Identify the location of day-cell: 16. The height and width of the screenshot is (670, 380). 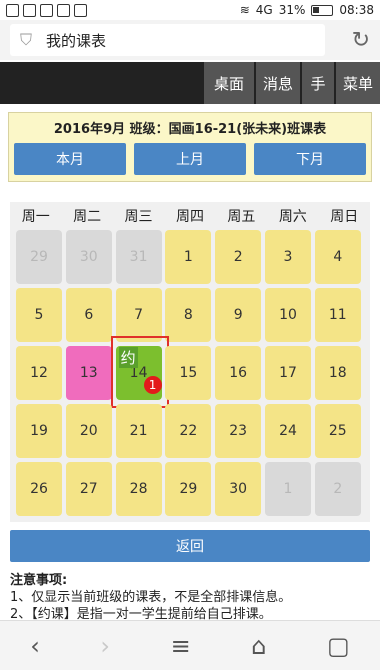
(238, 373).